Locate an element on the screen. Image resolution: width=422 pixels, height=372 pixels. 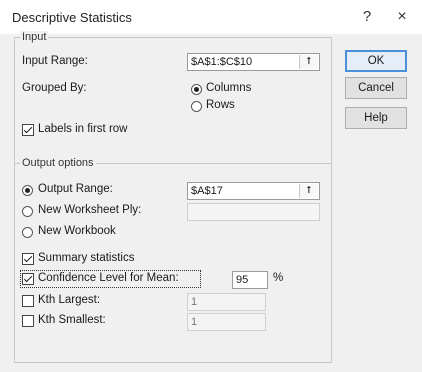
confidence-level-field: 95 is located at coordinates (250, 280).